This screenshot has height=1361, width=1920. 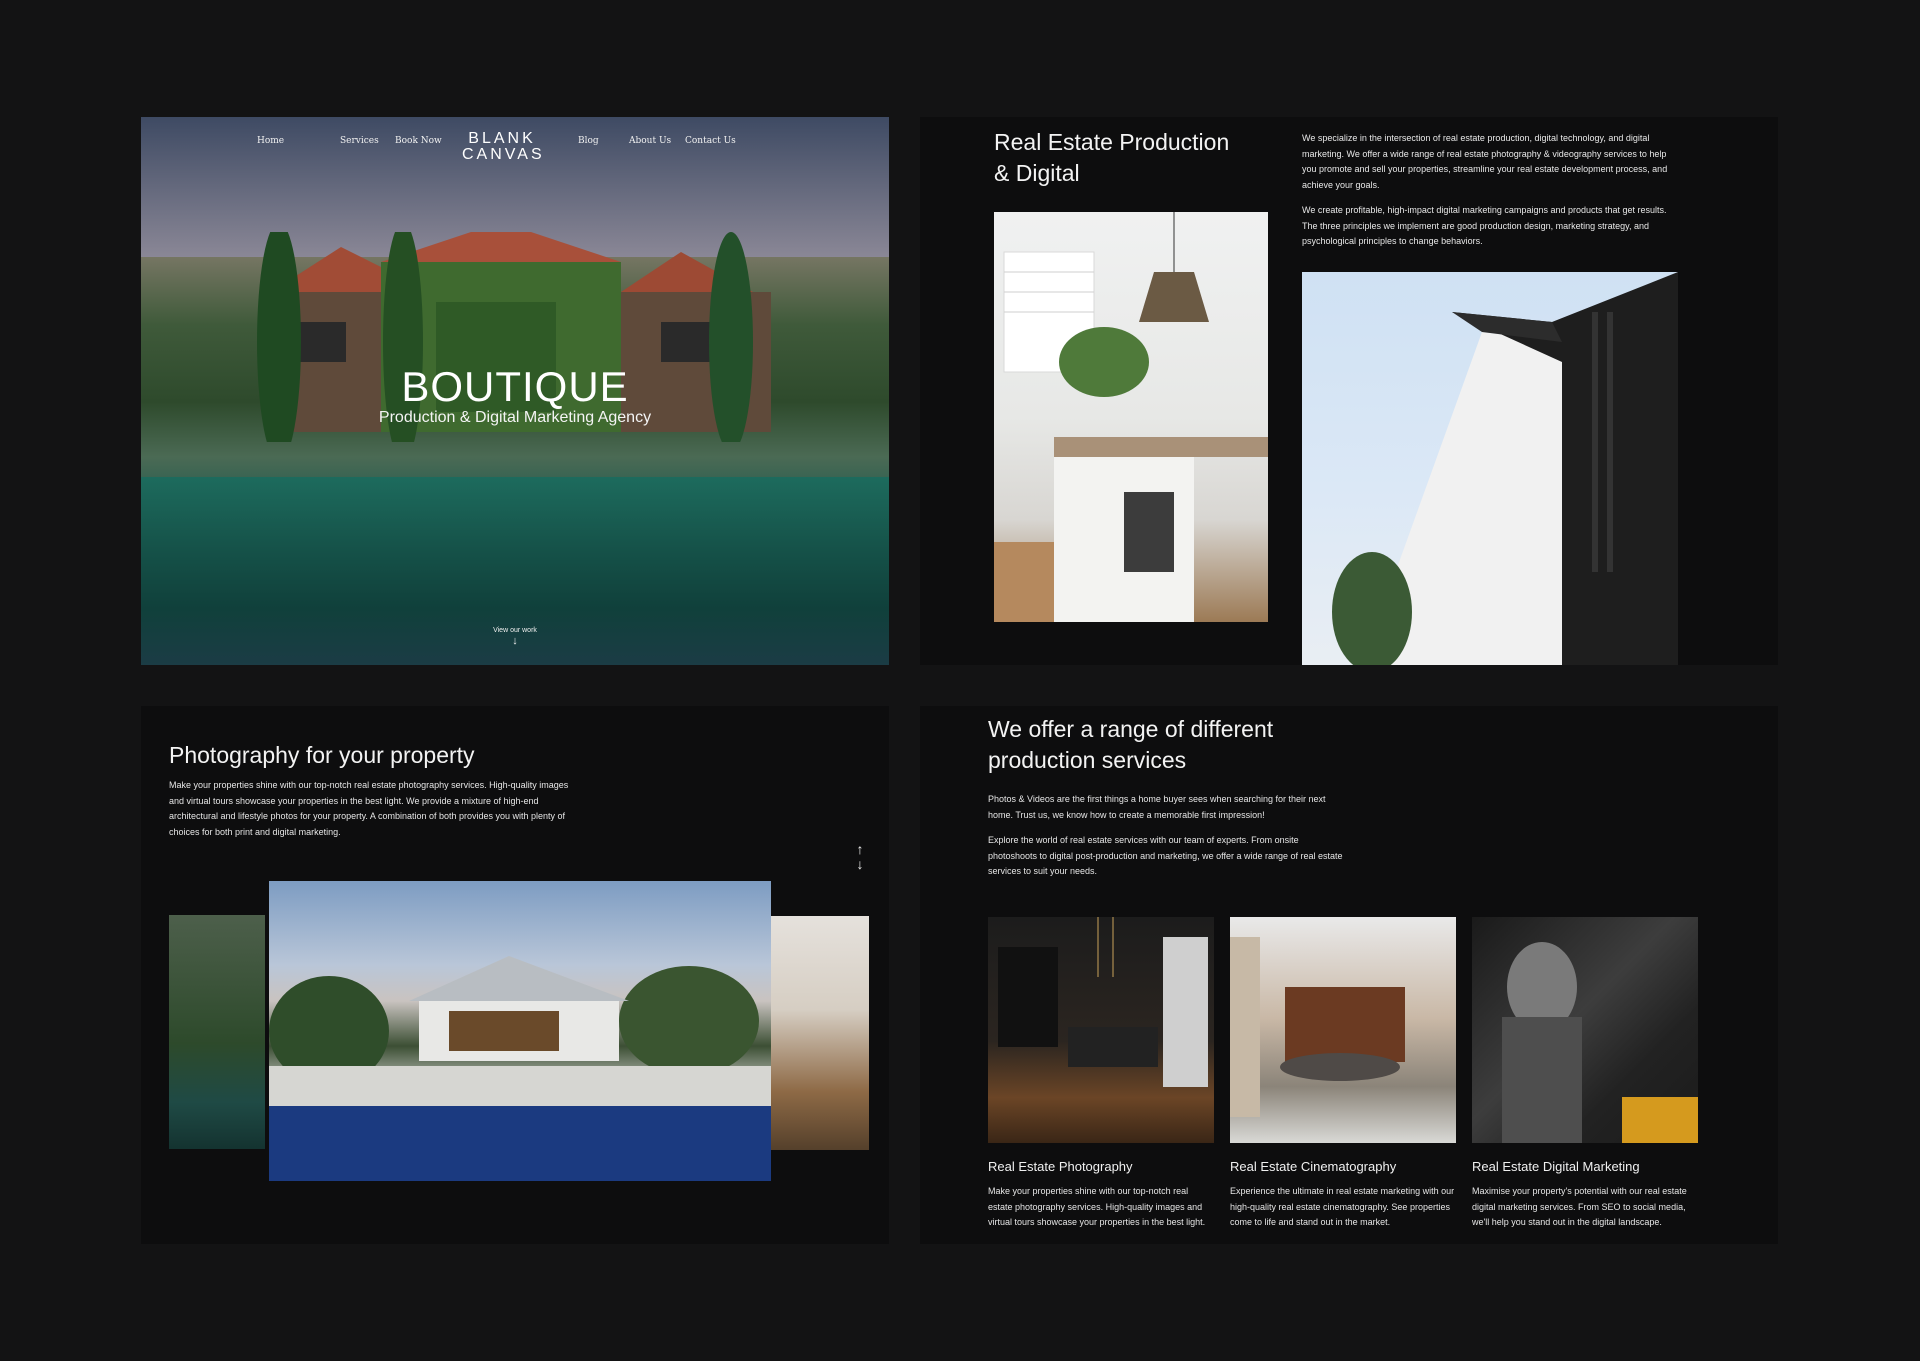 I want to click on nav-services: Services, so click(x=359, y=141).